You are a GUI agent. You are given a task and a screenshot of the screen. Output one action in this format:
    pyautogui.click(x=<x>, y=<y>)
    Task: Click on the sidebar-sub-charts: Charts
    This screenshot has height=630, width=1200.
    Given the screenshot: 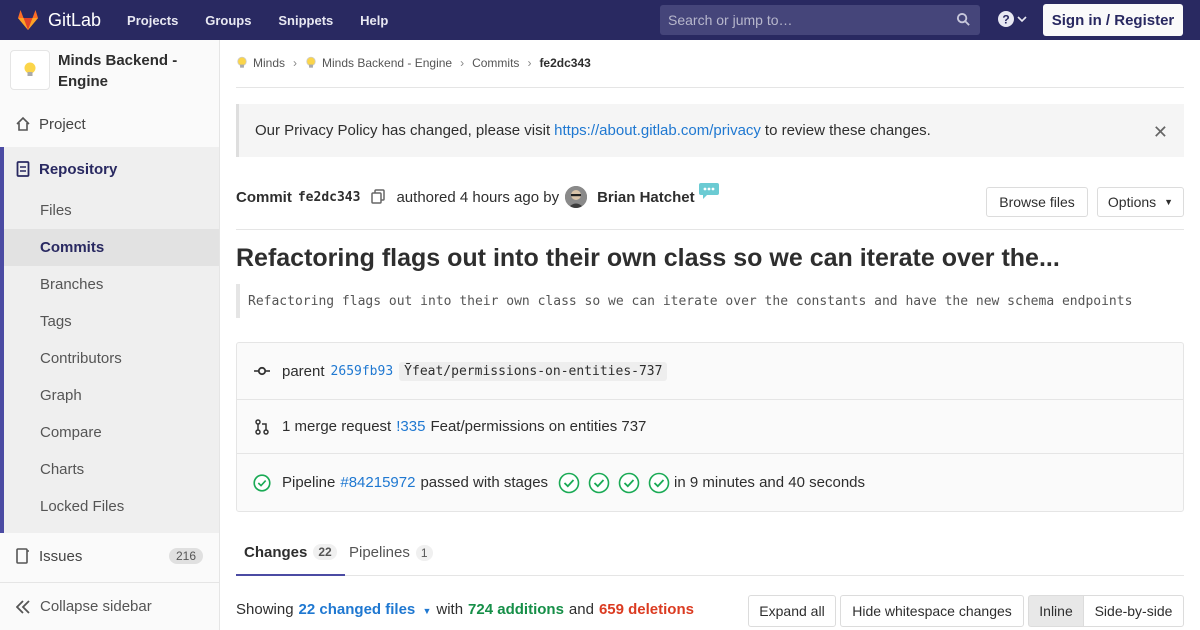 What is the action you would take?
    pyautogui.click(x=62, y=469)
    